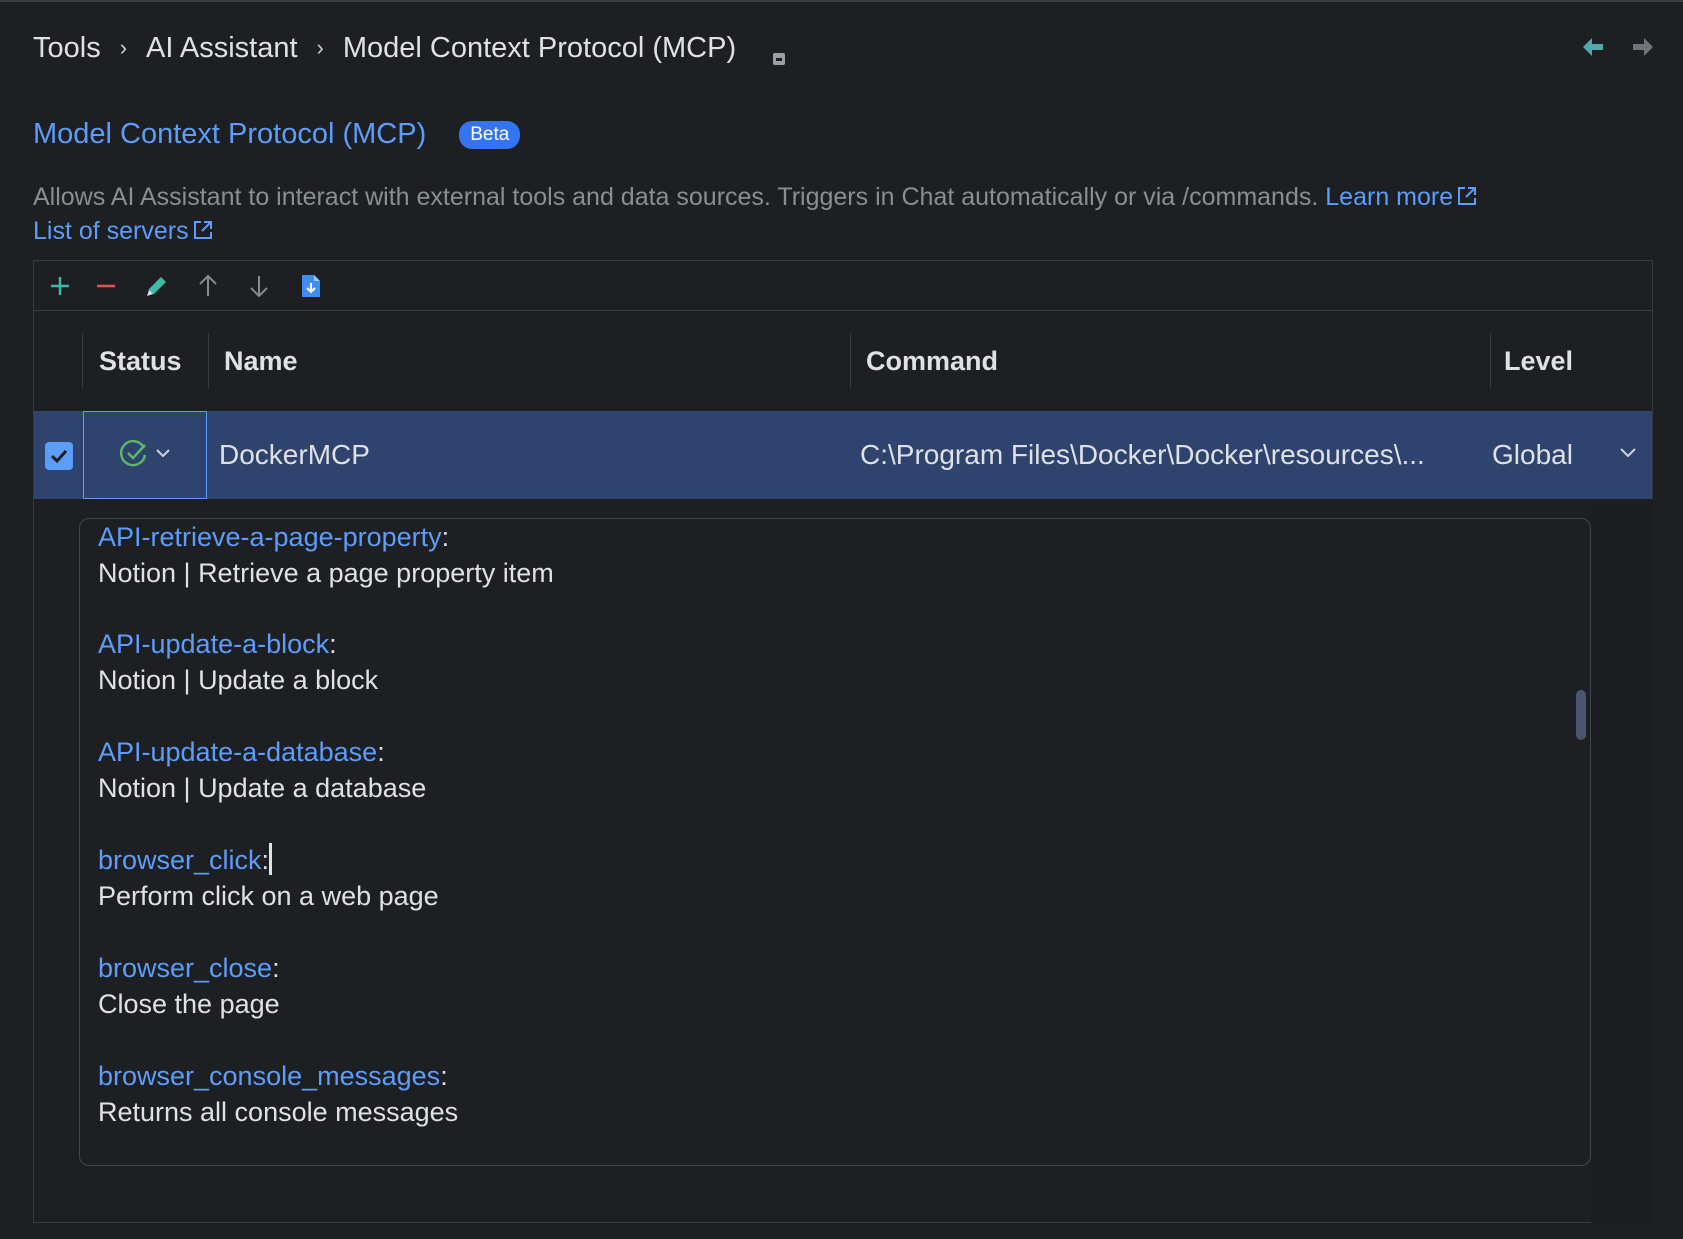 The width and height of the screenshot is (1683, 1239). What do you see at coordinates (189, 1004) in the screenshot?
I see `tool-description: Close the page` at bounding box center [189, 1004].